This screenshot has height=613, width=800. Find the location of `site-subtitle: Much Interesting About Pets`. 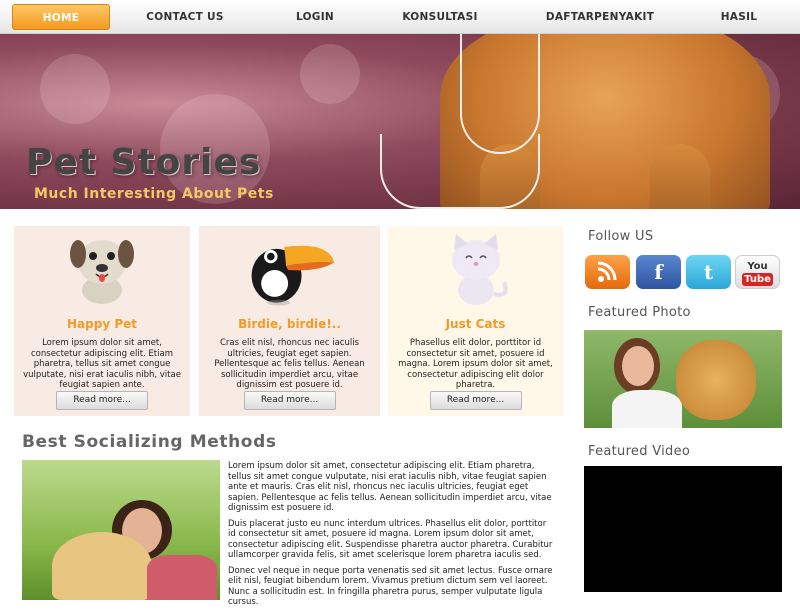

site-subtitle: Much Interesting About Pets is located at coordinates (154, 194).